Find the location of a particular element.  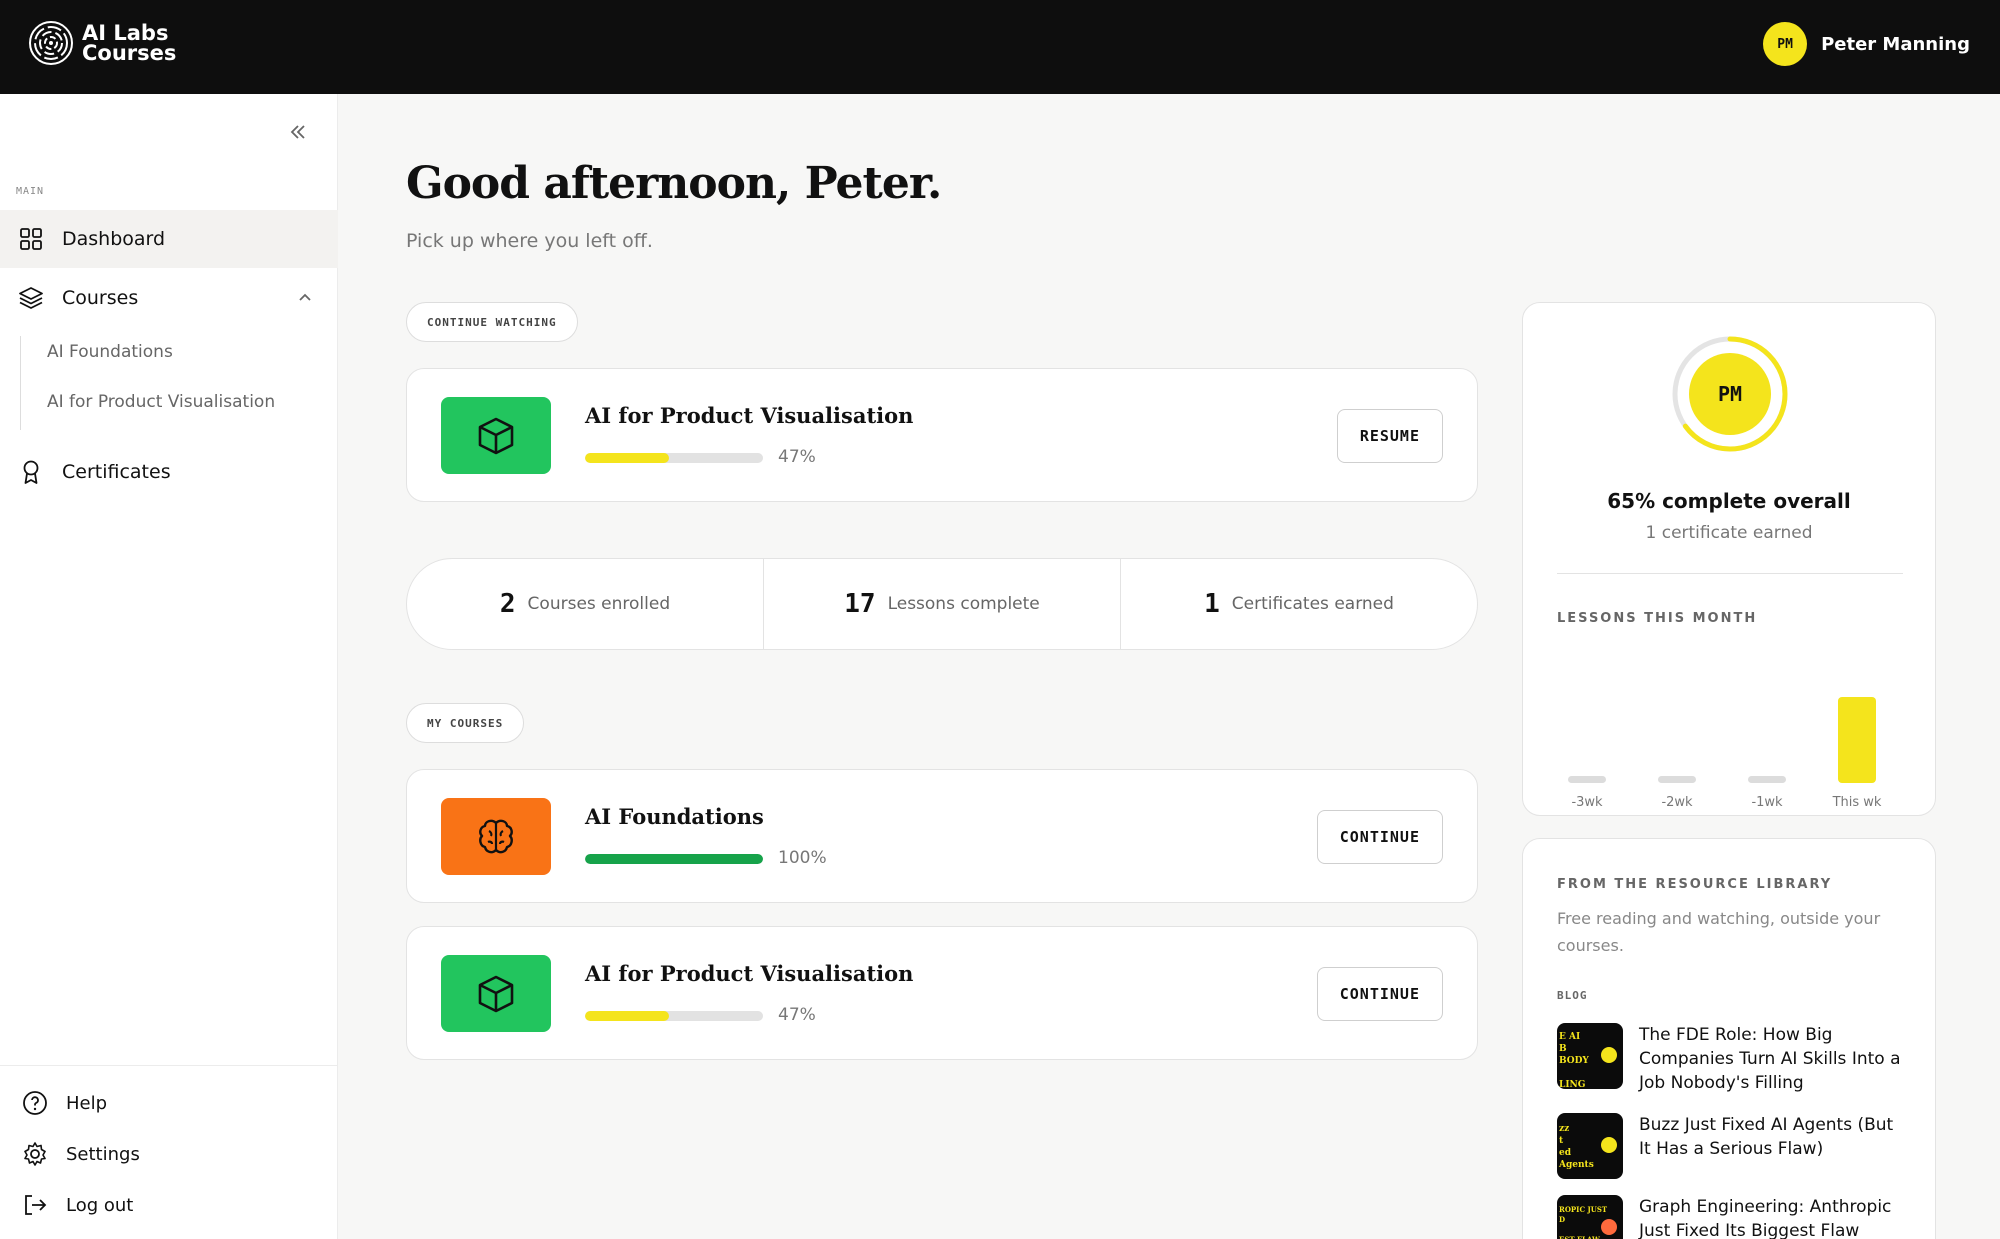

section-pill-my-courses: MY COURSES is located at coordinates (465, 723).